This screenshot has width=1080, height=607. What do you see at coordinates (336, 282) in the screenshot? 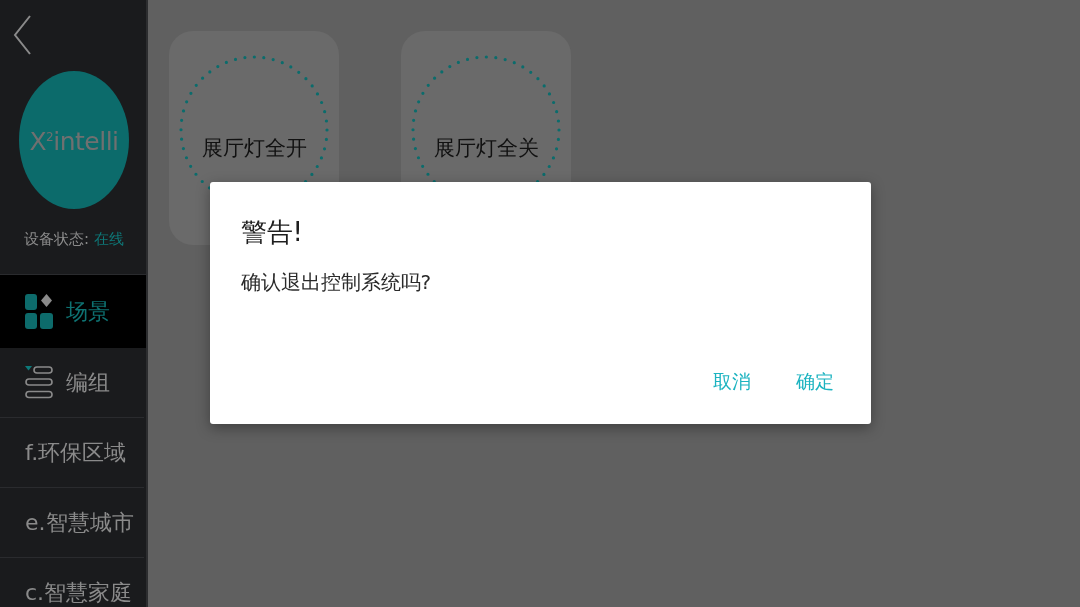
I see `dialog-message: 确认退出控制系统吗?` at bounding box center [336, 282].